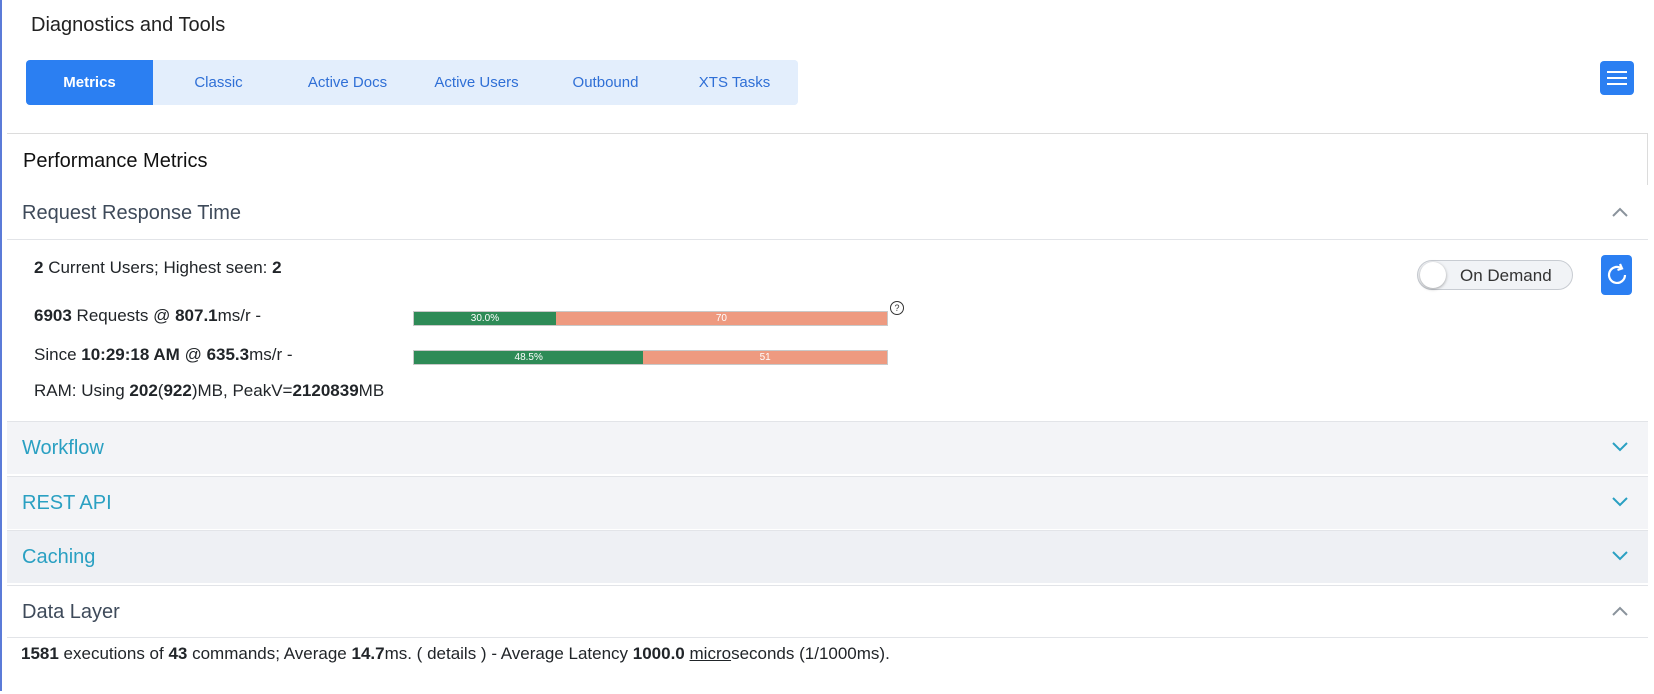 The width and height of the screenshot is (1654, 694). Describe the element at coordinates (827, 447) in the screenshot. I see `section-workflow: Workflow` at that location.